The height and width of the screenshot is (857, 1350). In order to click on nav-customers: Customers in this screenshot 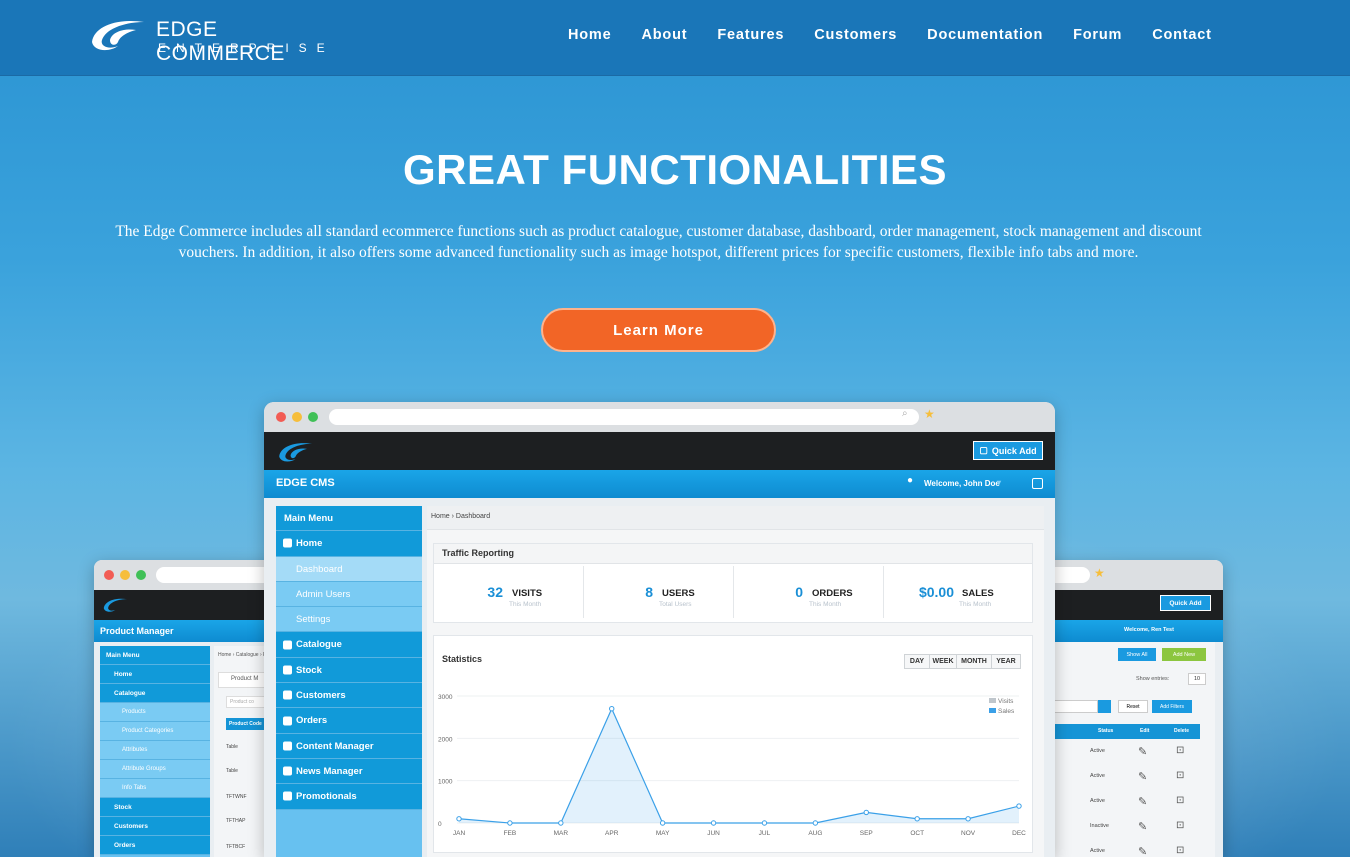, I will do `click(855, 35)`.